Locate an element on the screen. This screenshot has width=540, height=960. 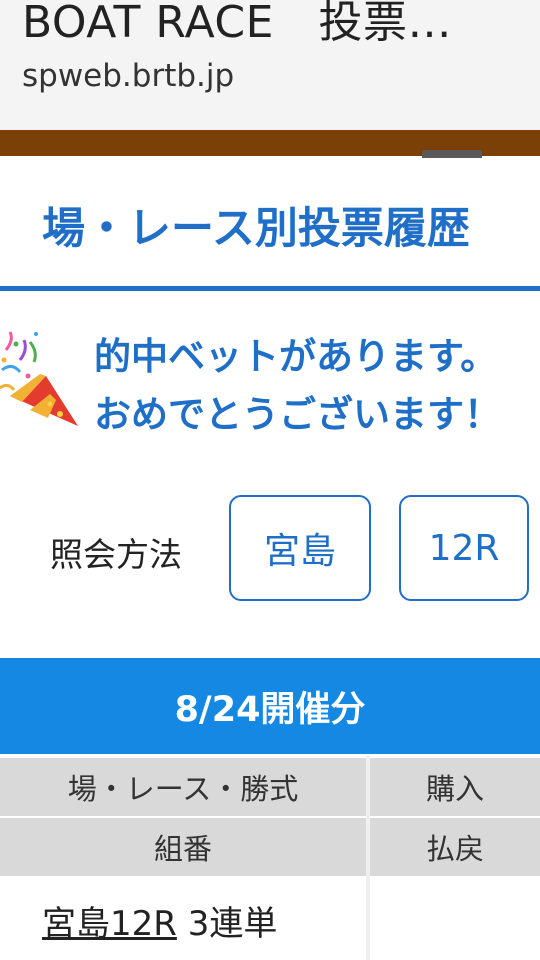
bet-type: 3連単 is located at coordinates (232, 924).